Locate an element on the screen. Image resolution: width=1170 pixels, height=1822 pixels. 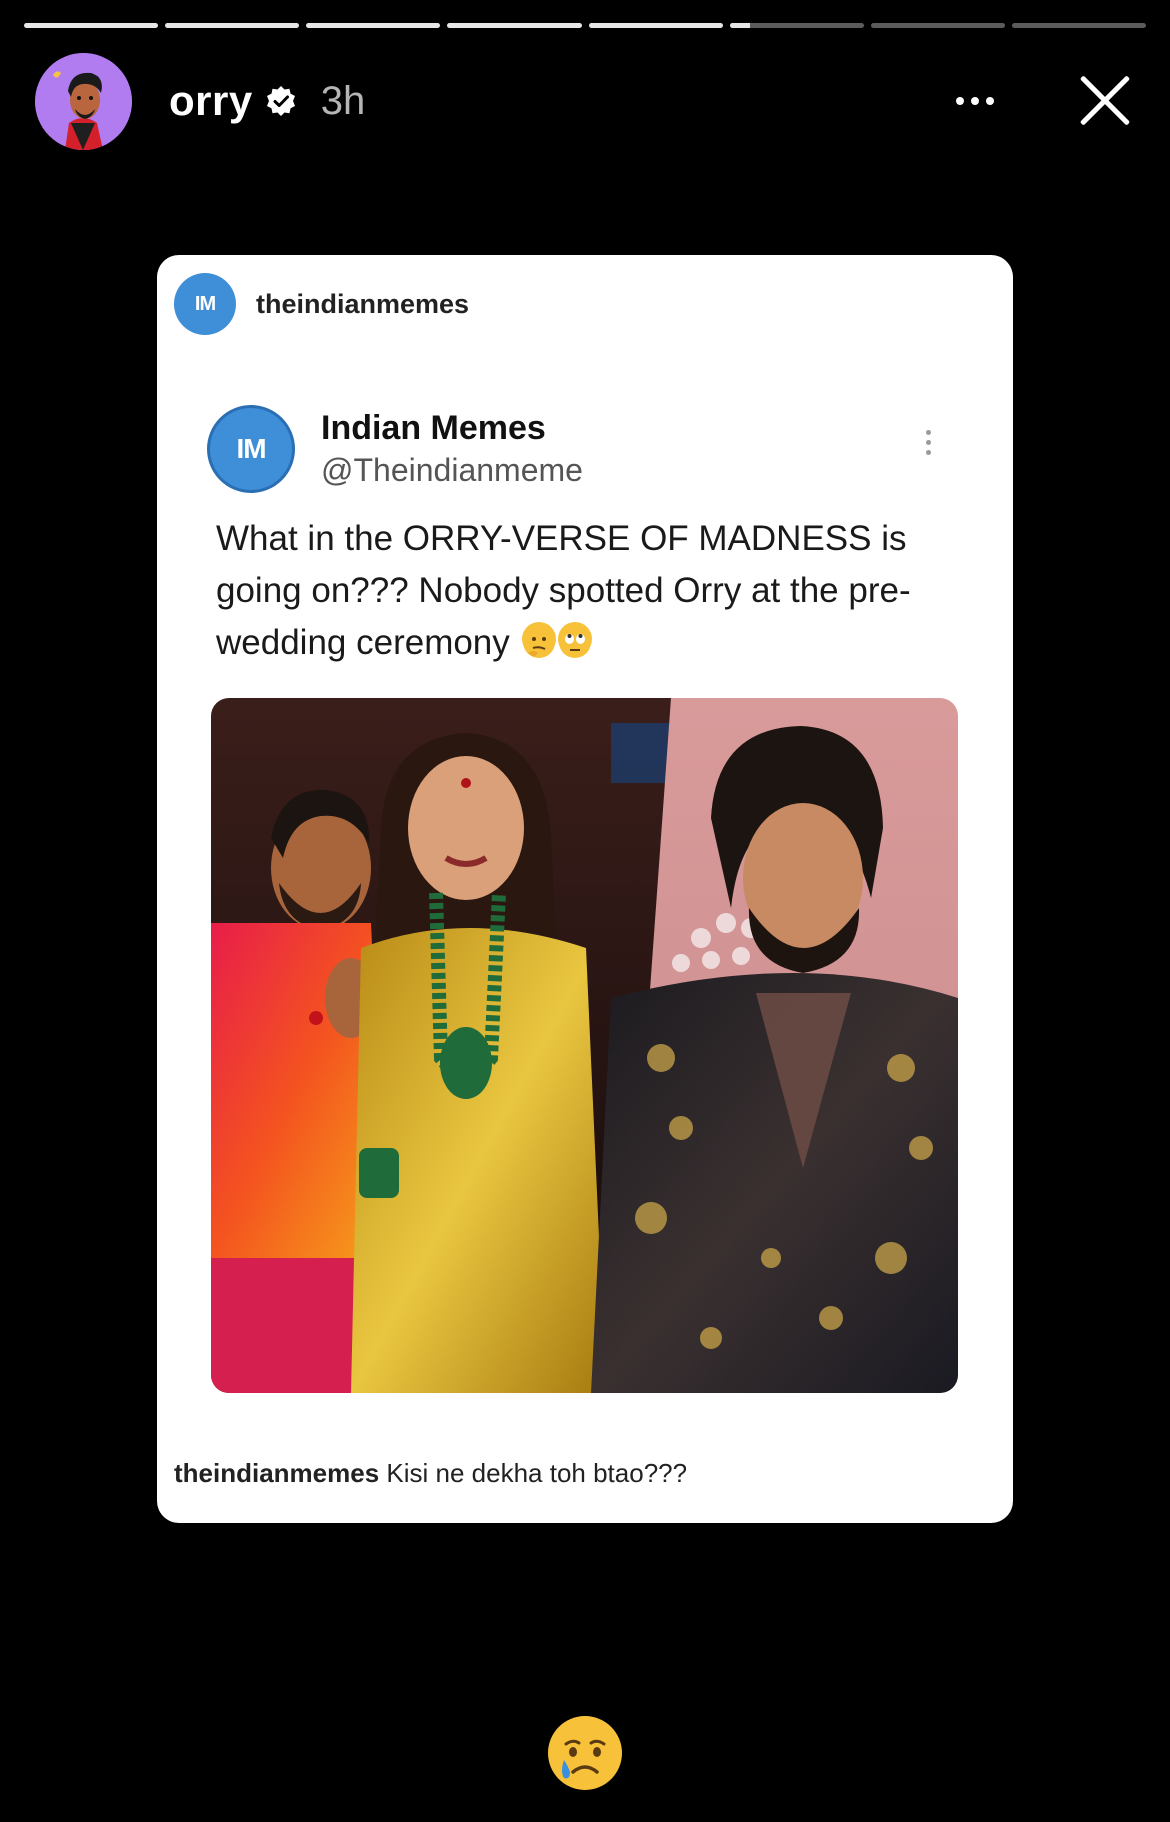
rolling-eyes-emoji is located at coordinates (574, 640).